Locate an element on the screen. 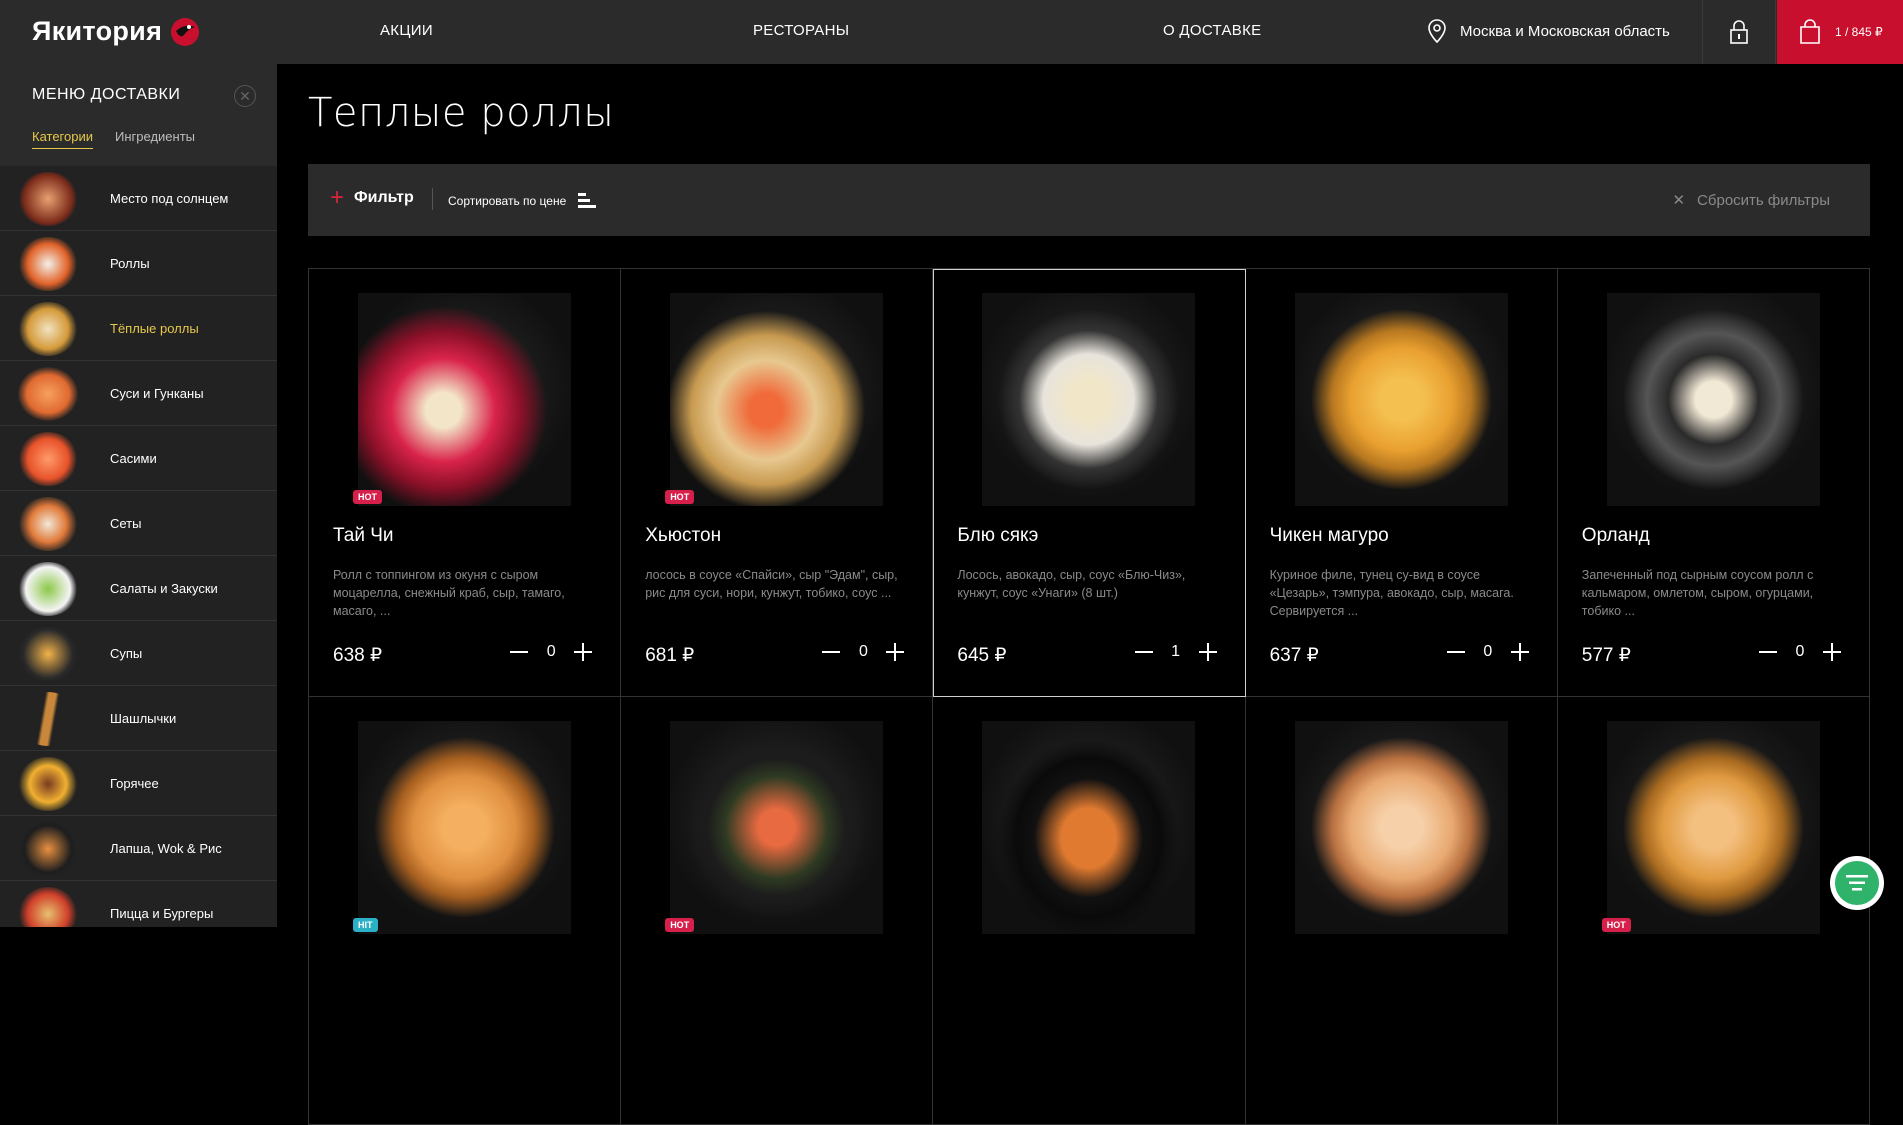 The height and width of the screenshot is (1125, 1903). tab-ingredients: Ингредиенты is located at coordinates (155, 139).